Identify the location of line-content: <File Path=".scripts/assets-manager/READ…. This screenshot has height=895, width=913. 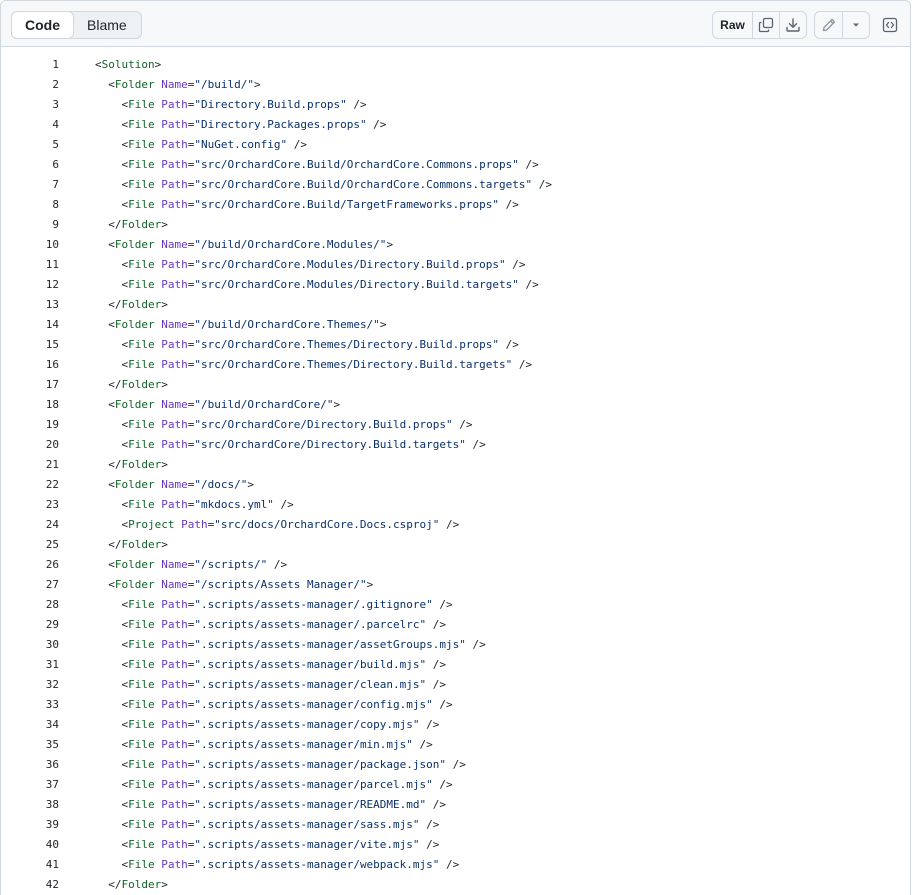
(271, 804).